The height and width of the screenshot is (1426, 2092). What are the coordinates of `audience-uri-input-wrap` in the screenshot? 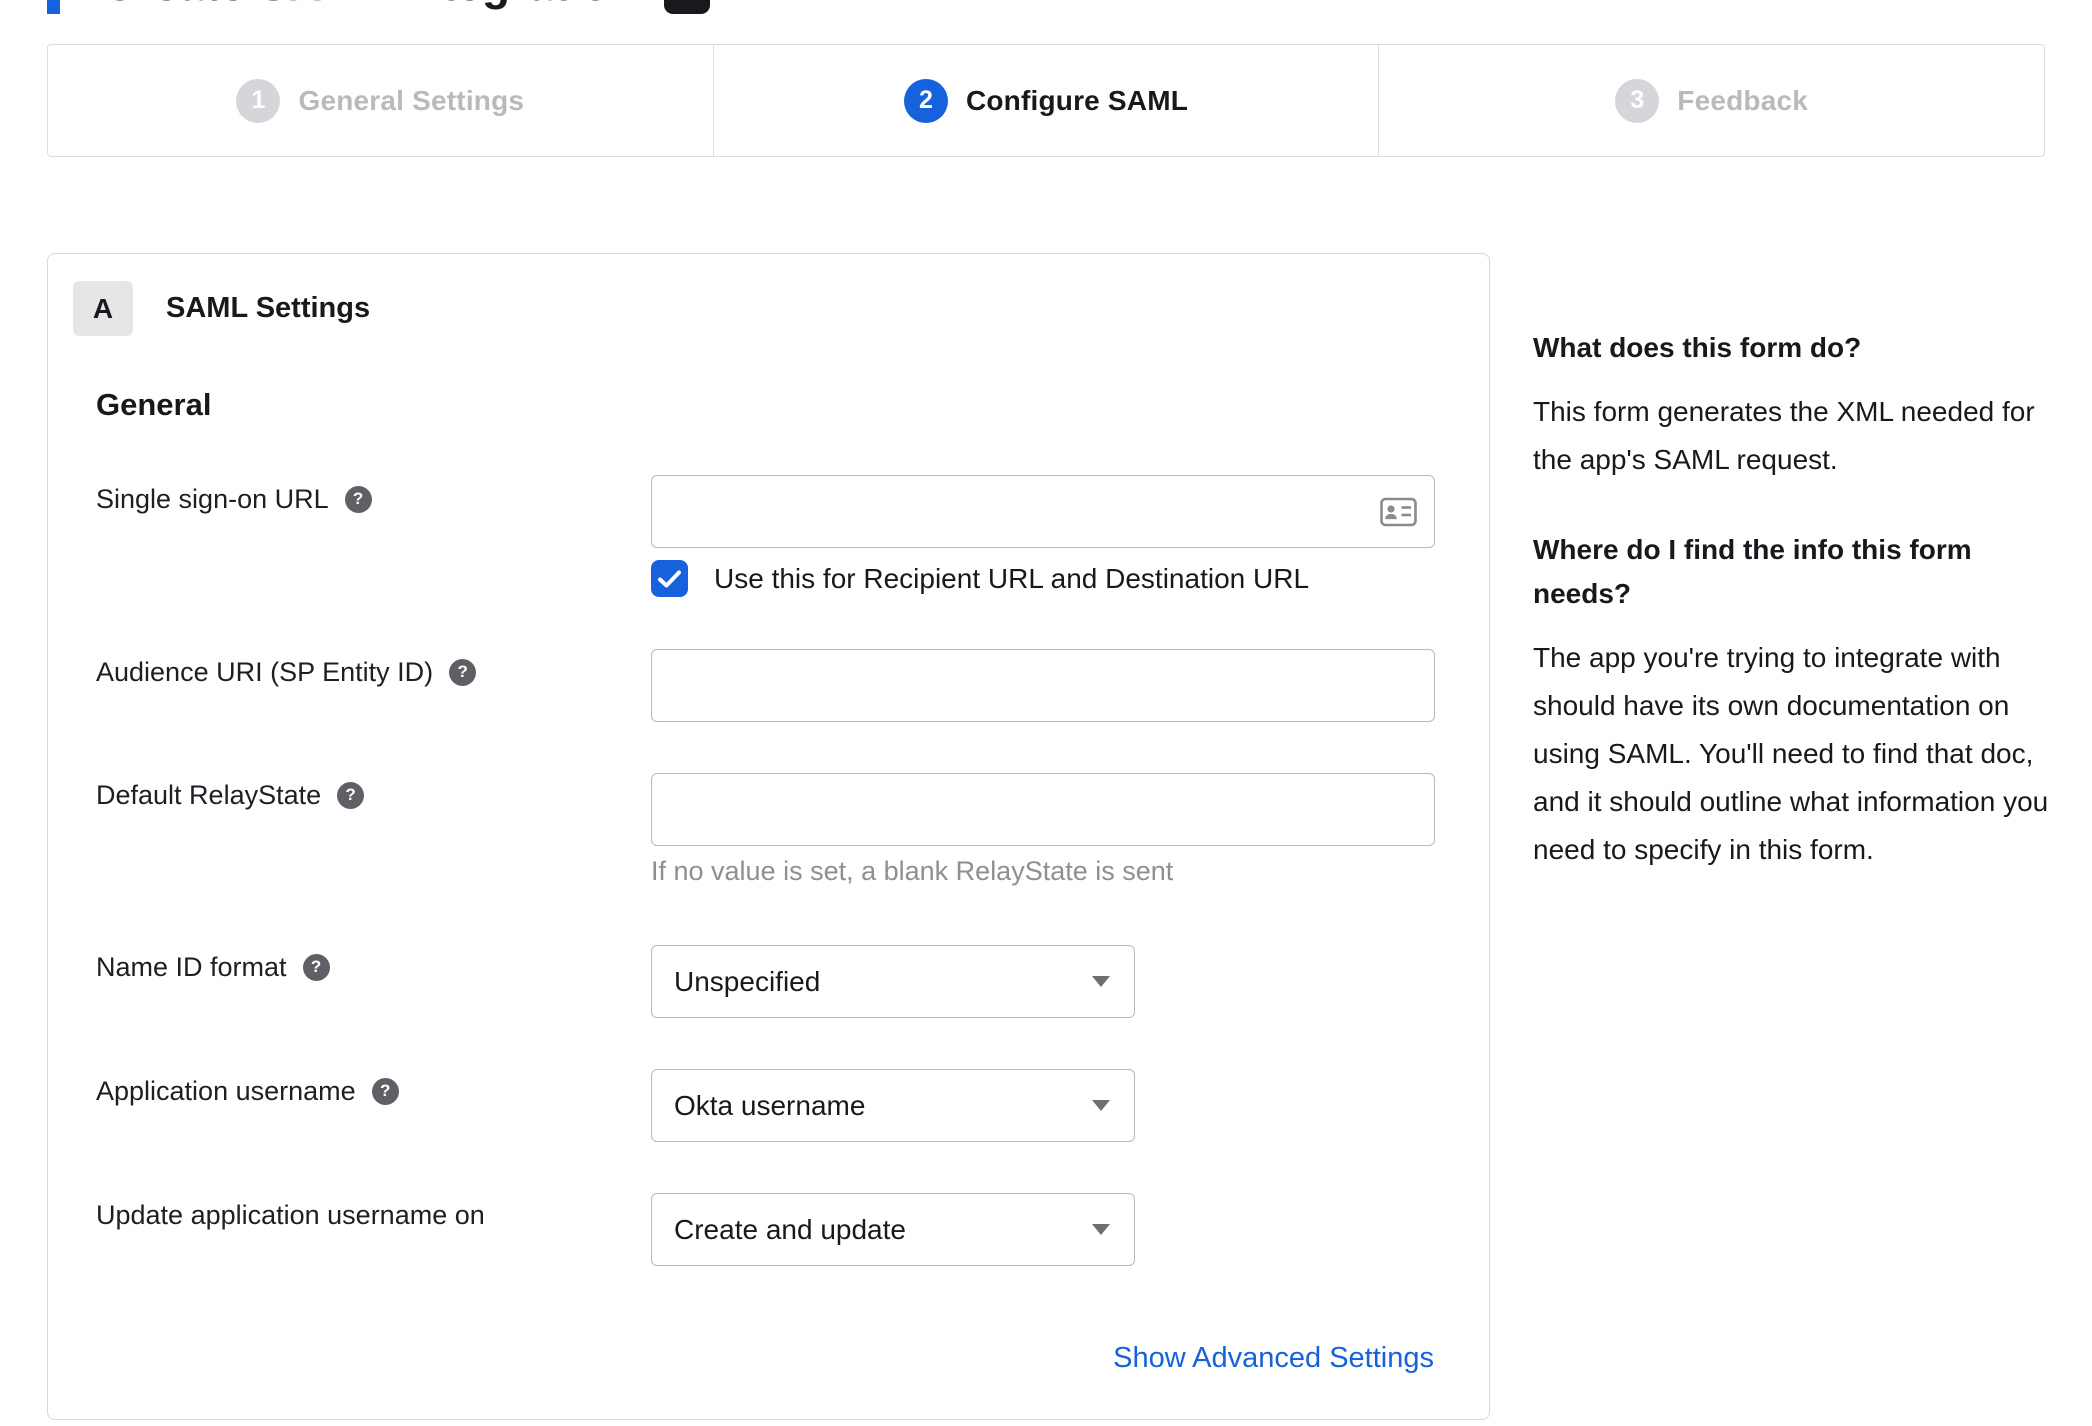 It's located at (1043, 685).